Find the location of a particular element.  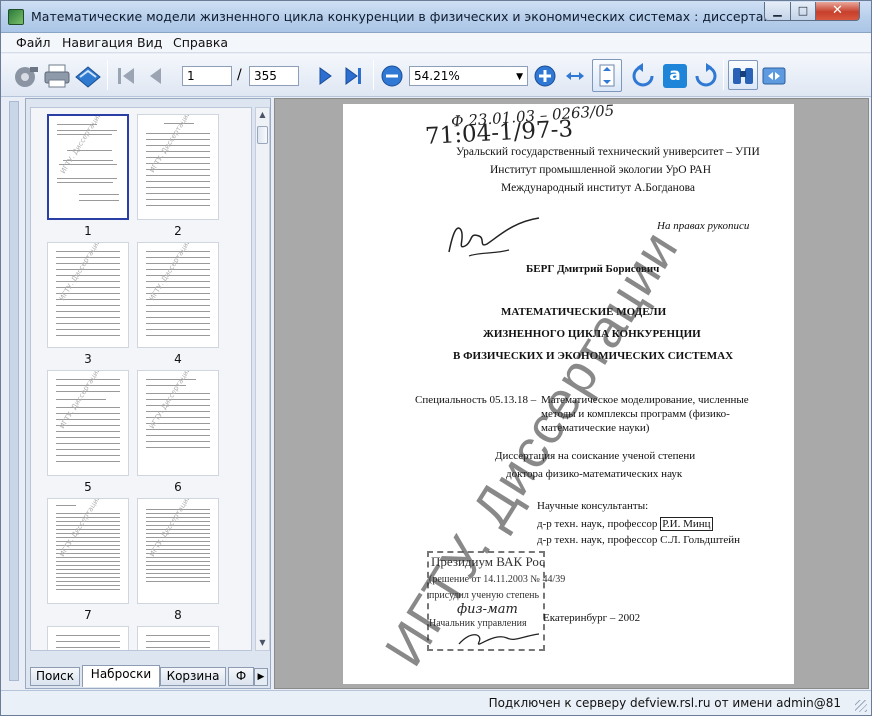

first-page-icon is located at coordinates (126, 76).